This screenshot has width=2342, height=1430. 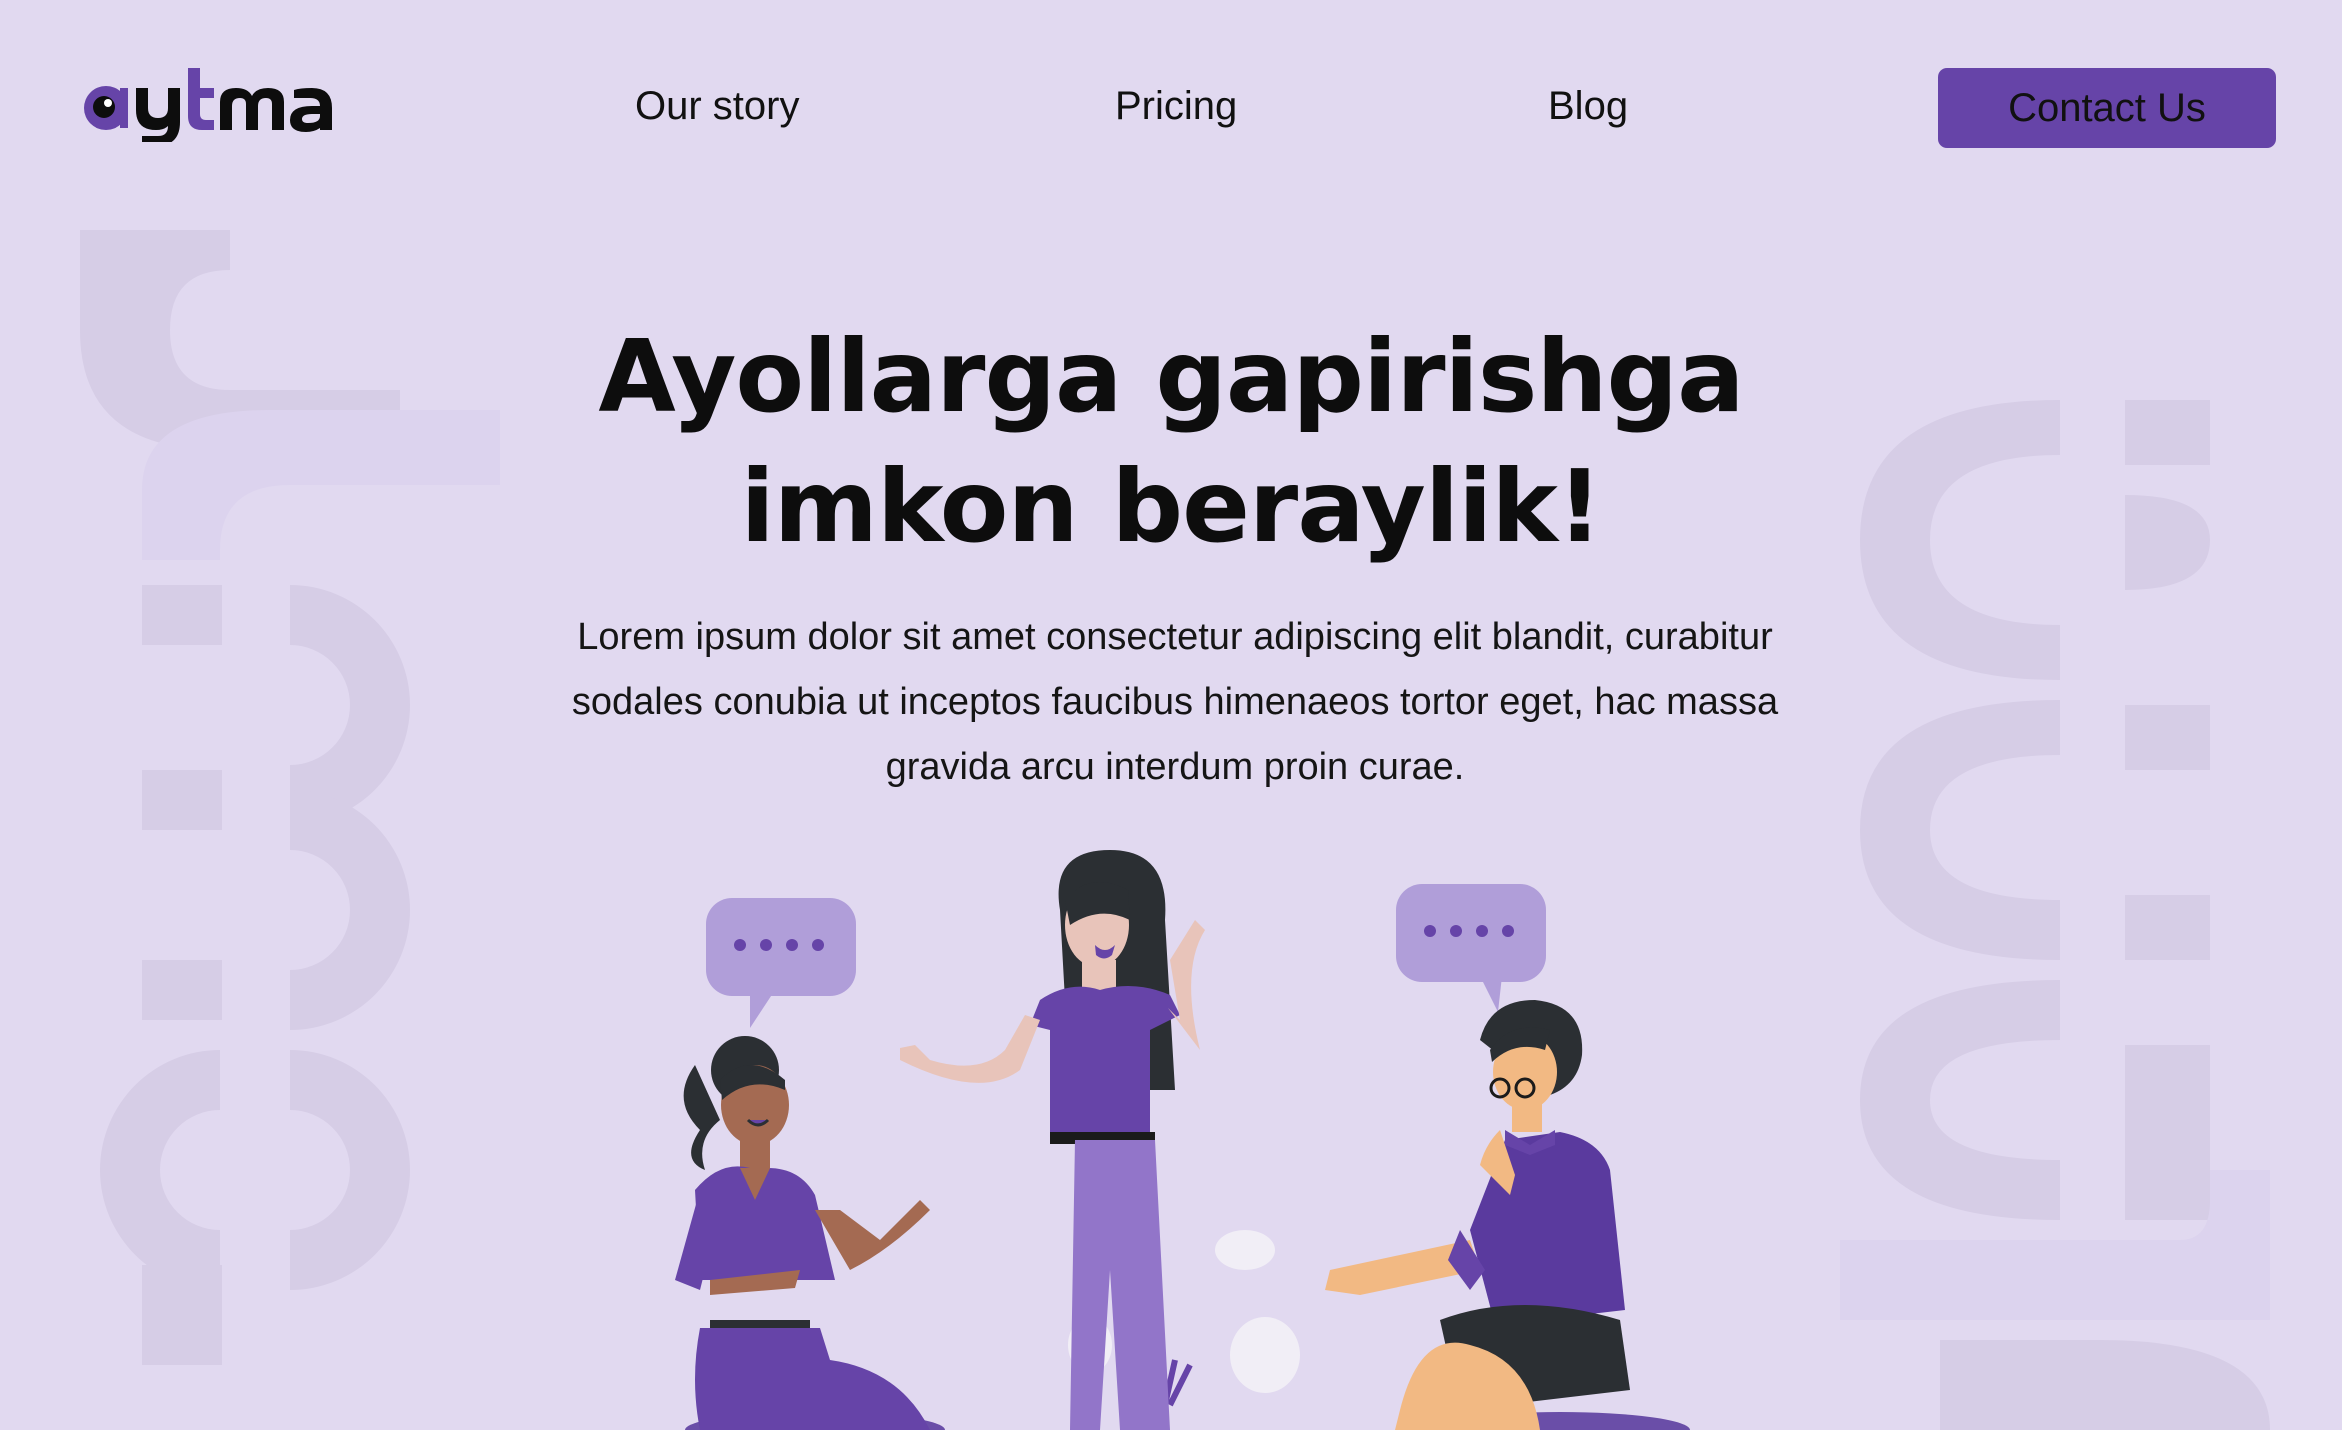 What do you see at coordinates (1588, 106) in the screenshot?
I see `nav-link-blog: Blog` at bounding box center [1588, 106].